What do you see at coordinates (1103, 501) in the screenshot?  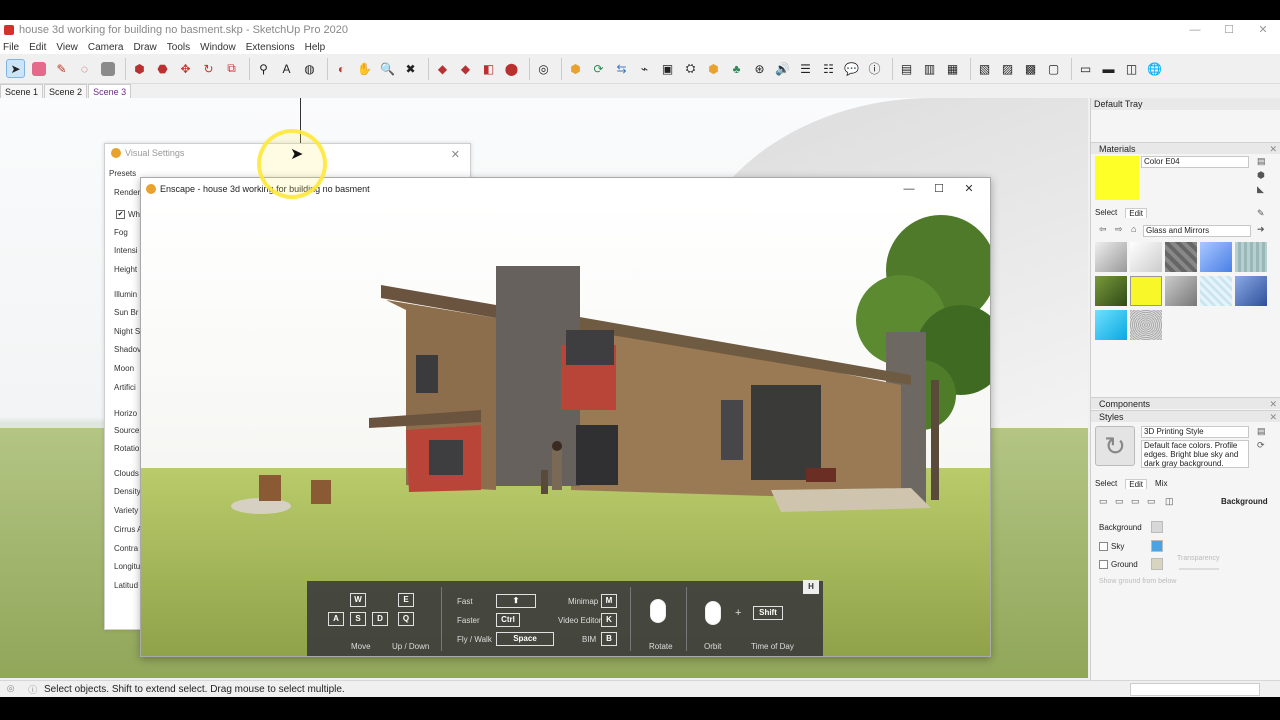 I see `edge-settings-icon: ▭` at bounding box center [1103, 501].